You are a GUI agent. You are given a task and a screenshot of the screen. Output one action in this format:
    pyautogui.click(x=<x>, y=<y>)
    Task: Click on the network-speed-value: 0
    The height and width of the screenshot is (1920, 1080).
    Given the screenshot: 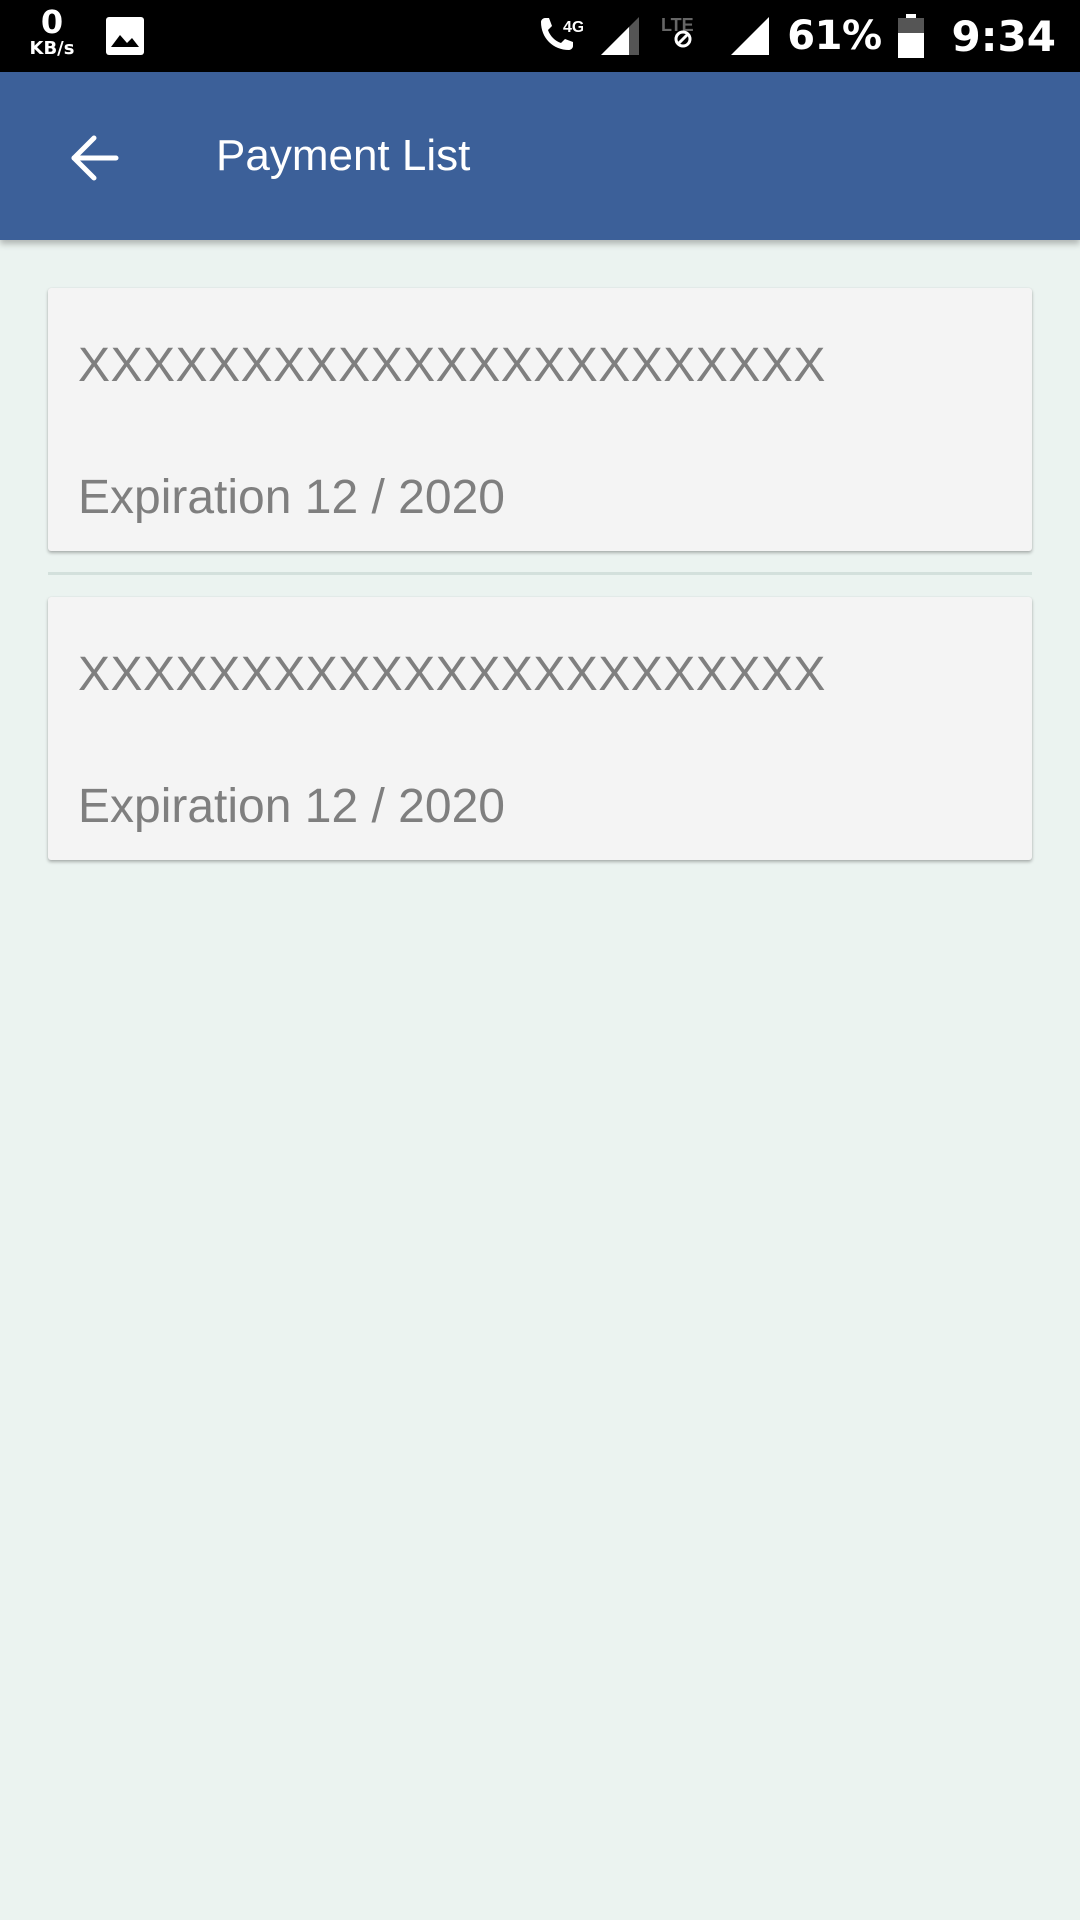 What is the action you would take?
    pyautogui.click(x=52, y=22)
    